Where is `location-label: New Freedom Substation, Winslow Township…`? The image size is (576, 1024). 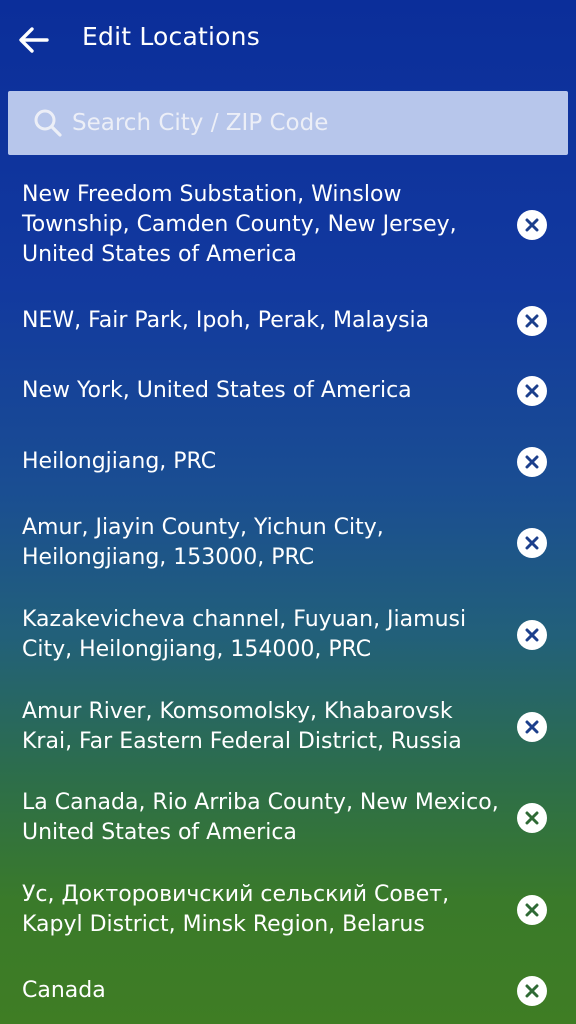 location-label: New Freedom Substation, Winslow Township… is located at coordinates (239, 224).